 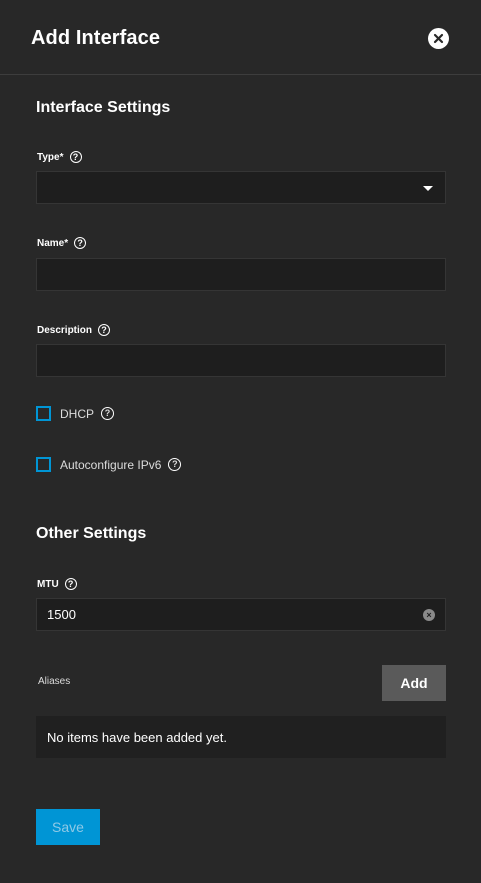 I want to click on close-icon, so click(x=438, y=38).